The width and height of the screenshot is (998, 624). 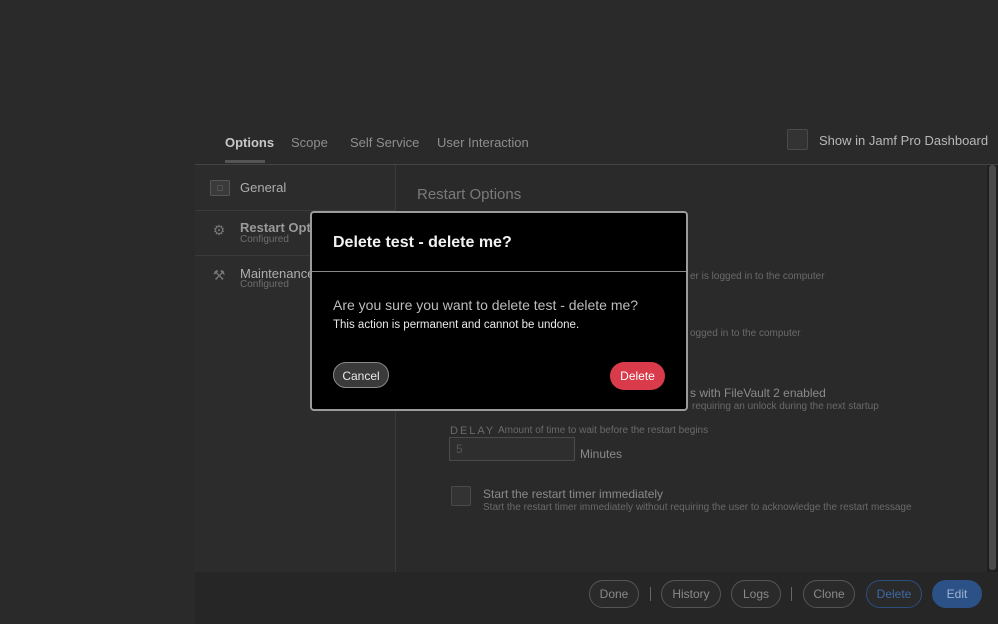 I want to click on logs-button: Logs, so click(x=756, y=594).